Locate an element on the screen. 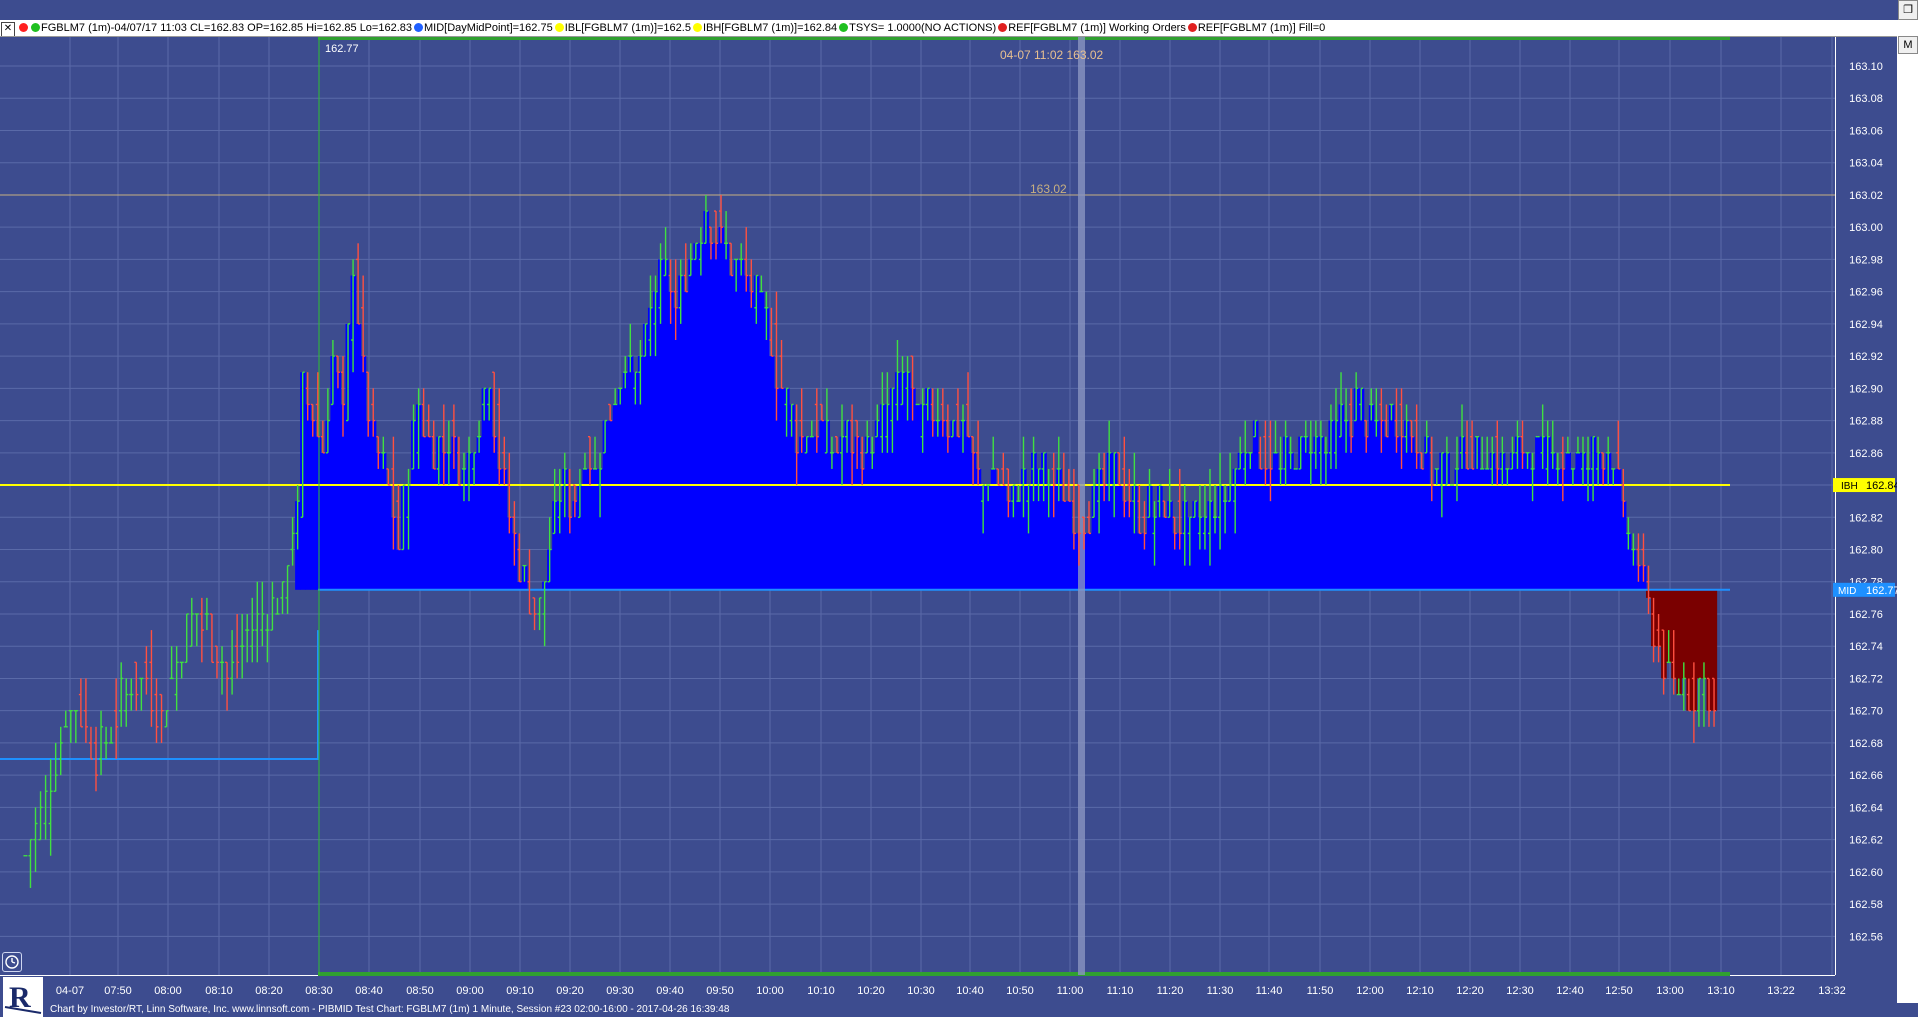 This screenshot has height=1022, width=1918. y-tick-label: 162.68 is located at coordinates (1866, 744).